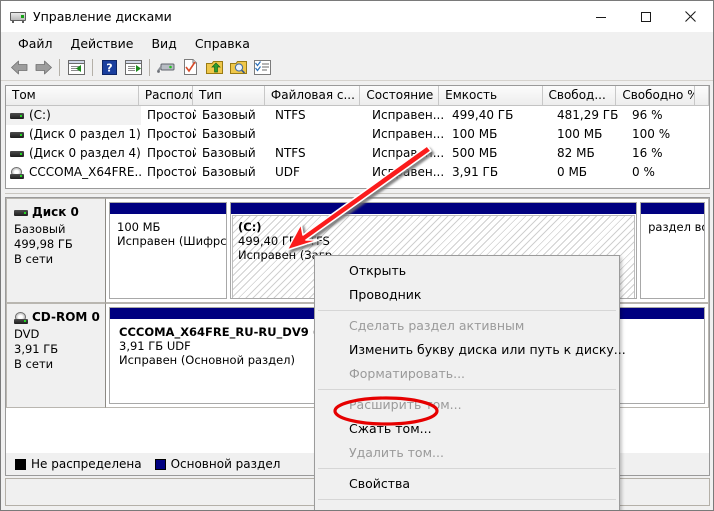 The width and height of the screenshot is (714, 511). Describe the element at coordinates (17, 172) in the screenshot. I see `cd-rom-volume-icon` at that location.